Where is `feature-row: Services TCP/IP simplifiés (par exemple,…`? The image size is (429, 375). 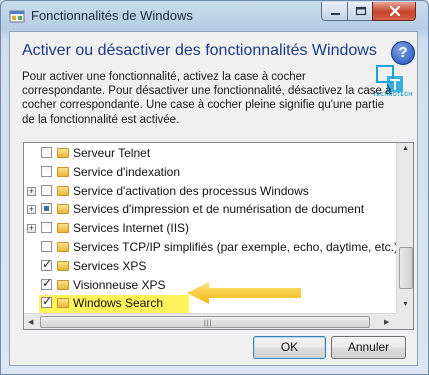 feature-row: Services TCP/IP simplifiés (par exemple,… is located at coordinates (211, 248).